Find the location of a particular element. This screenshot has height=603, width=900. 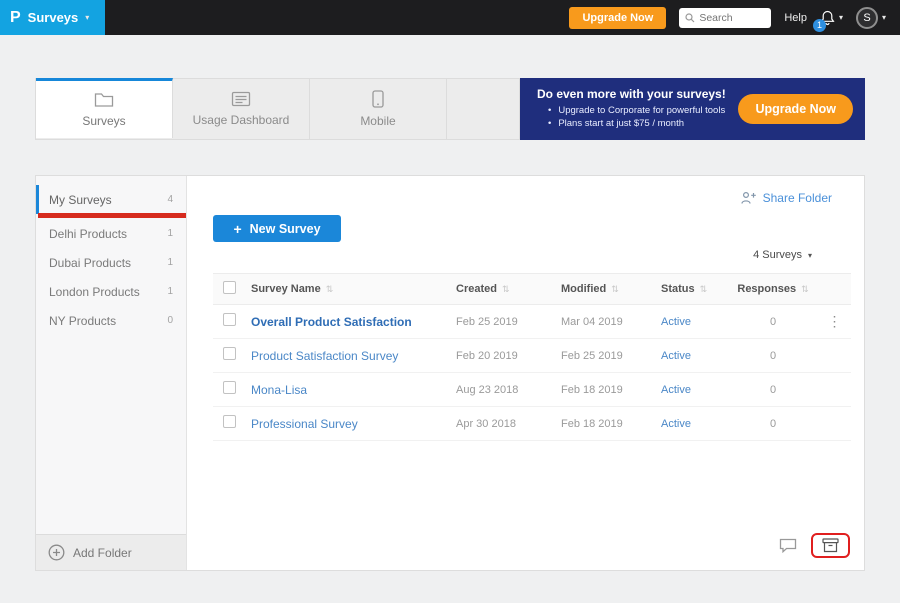

column-header-modified: Modified ⇅ is located at coordinates (611, 289).